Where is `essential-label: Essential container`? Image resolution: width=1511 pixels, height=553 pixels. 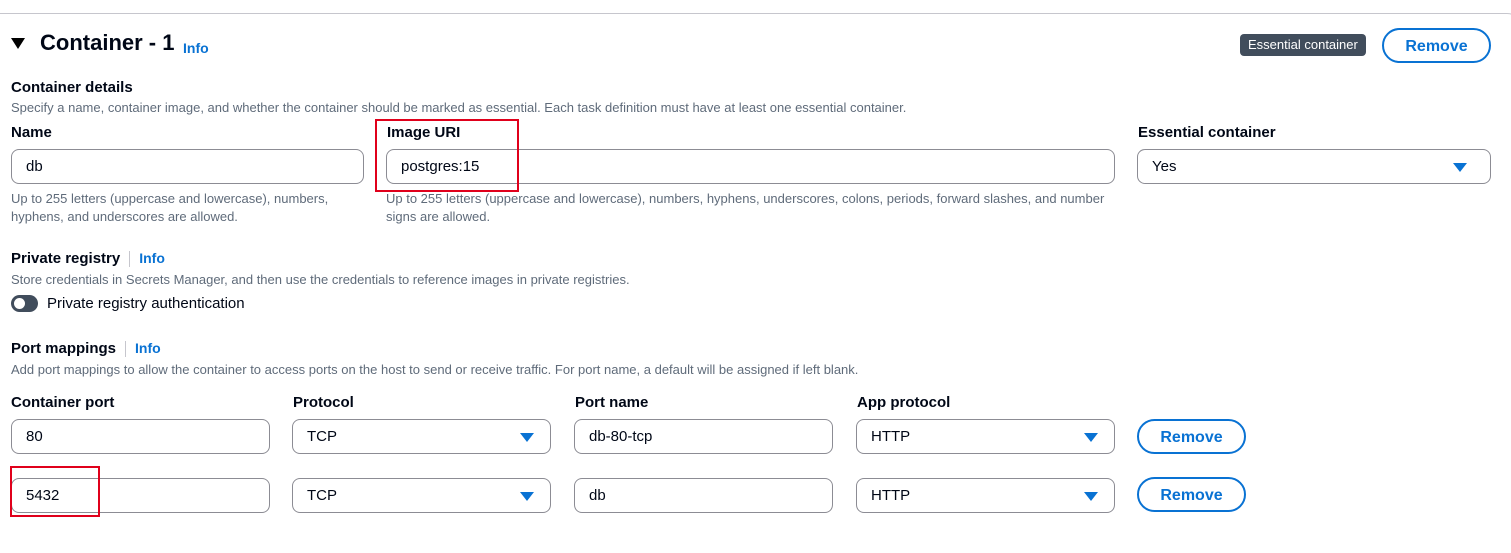 essential-label: Essential container is located at coordinates (1207, 132).